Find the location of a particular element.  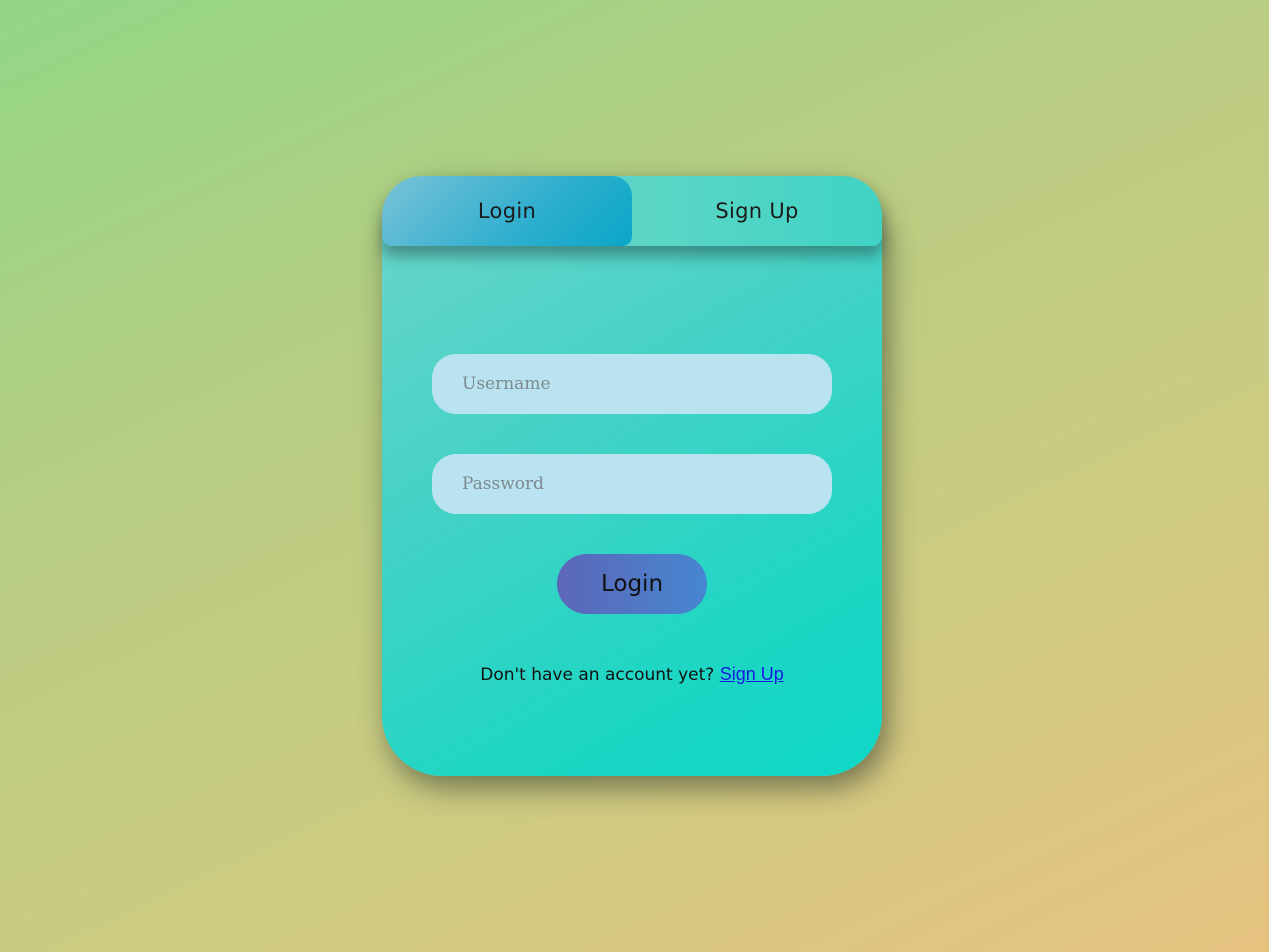

tab-login: Login is located at coordinates (507, 211).